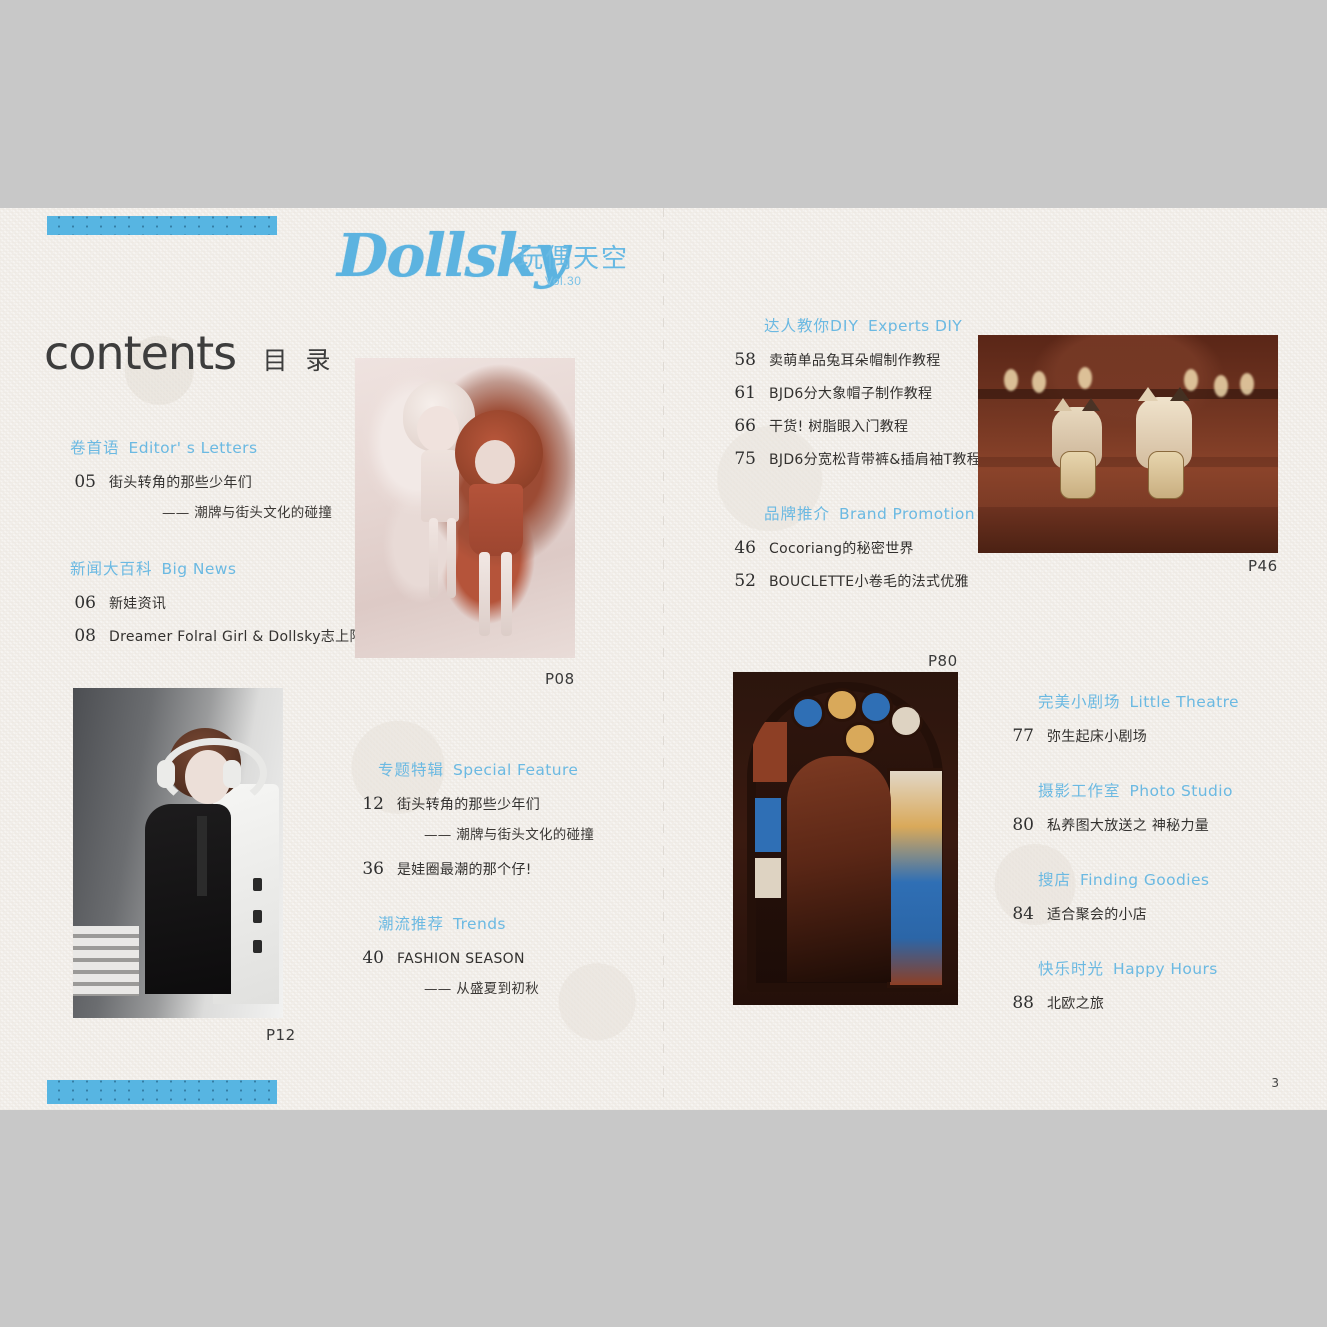 Image resolution: width=1327 pixels, height=1327 pixels. I want to click on section-en: Experts DIY, so click(915, 326).